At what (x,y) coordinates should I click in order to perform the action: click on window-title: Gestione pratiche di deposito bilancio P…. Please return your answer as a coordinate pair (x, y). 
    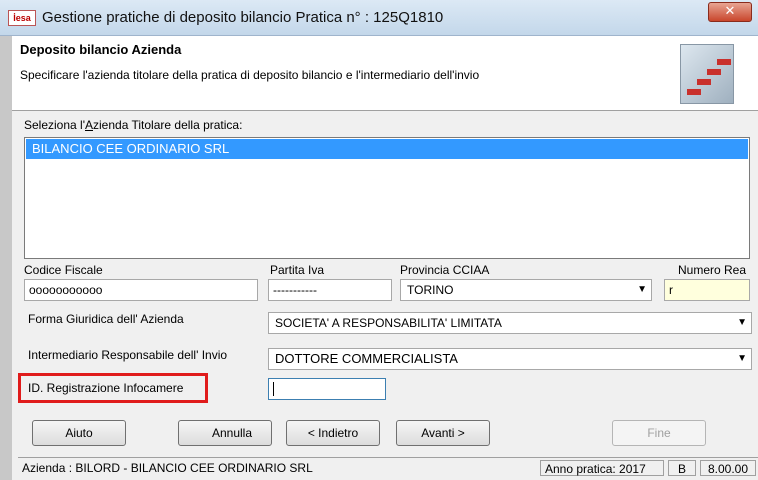
    Looking at the image, I should click on (243, 17).